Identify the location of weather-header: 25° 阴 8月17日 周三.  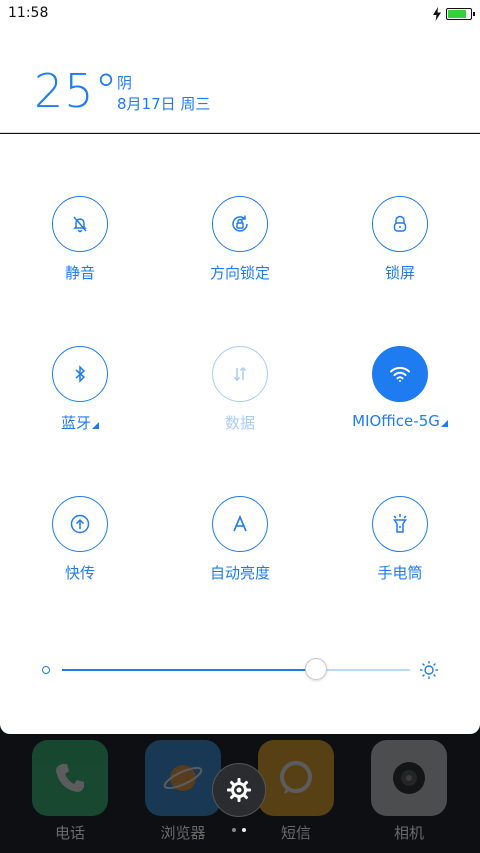
(240, 80).